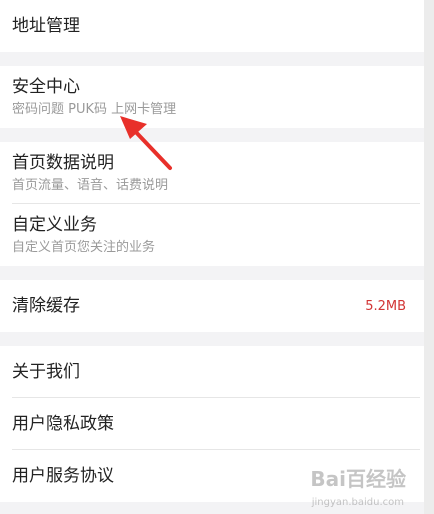 Image resolution: width=434 pixels, height=514 pixels. Describe the element at coordinates (217, 235) in the screenshot. I see `custom-business-item: 自定义业务 自定义首页您关注的业务` at that location.